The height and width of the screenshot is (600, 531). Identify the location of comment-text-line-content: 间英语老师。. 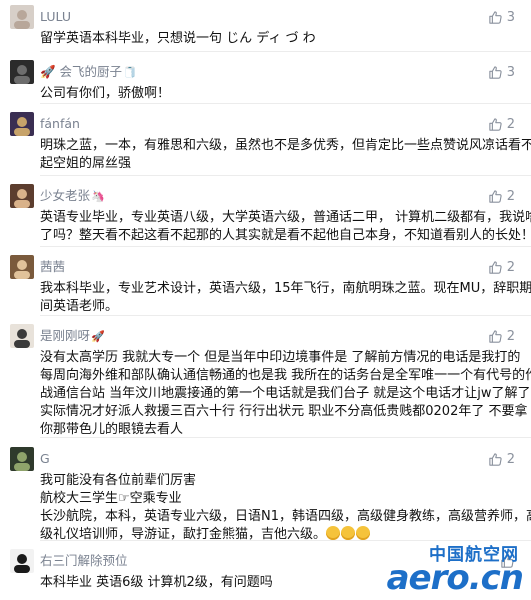
(79, 306).